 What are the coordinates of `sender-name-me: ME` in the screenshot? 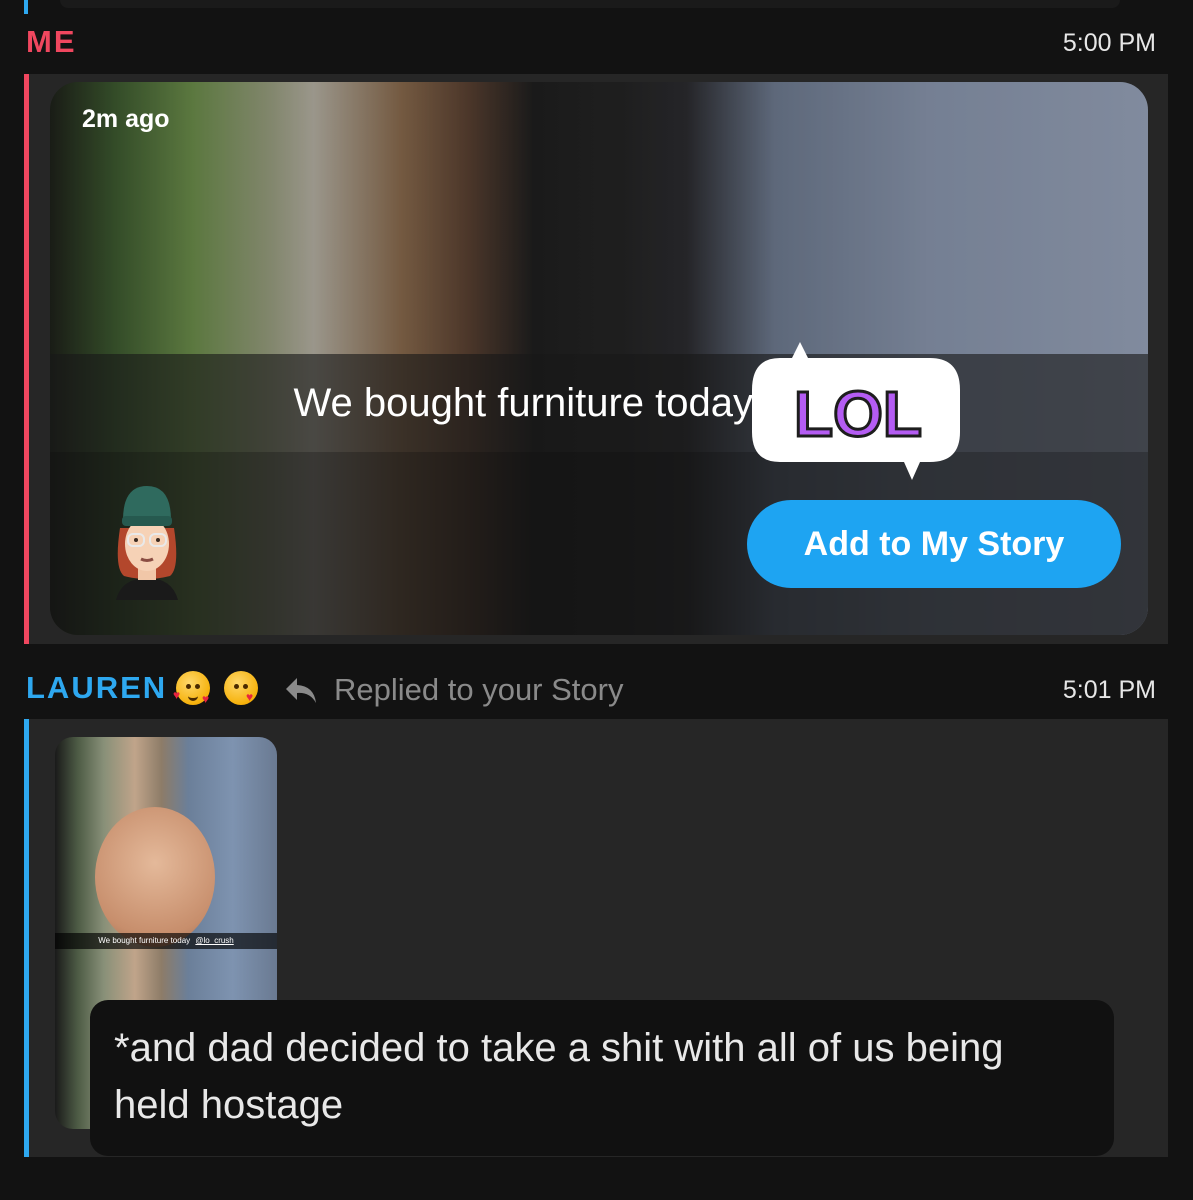 It's located at (51, 41).